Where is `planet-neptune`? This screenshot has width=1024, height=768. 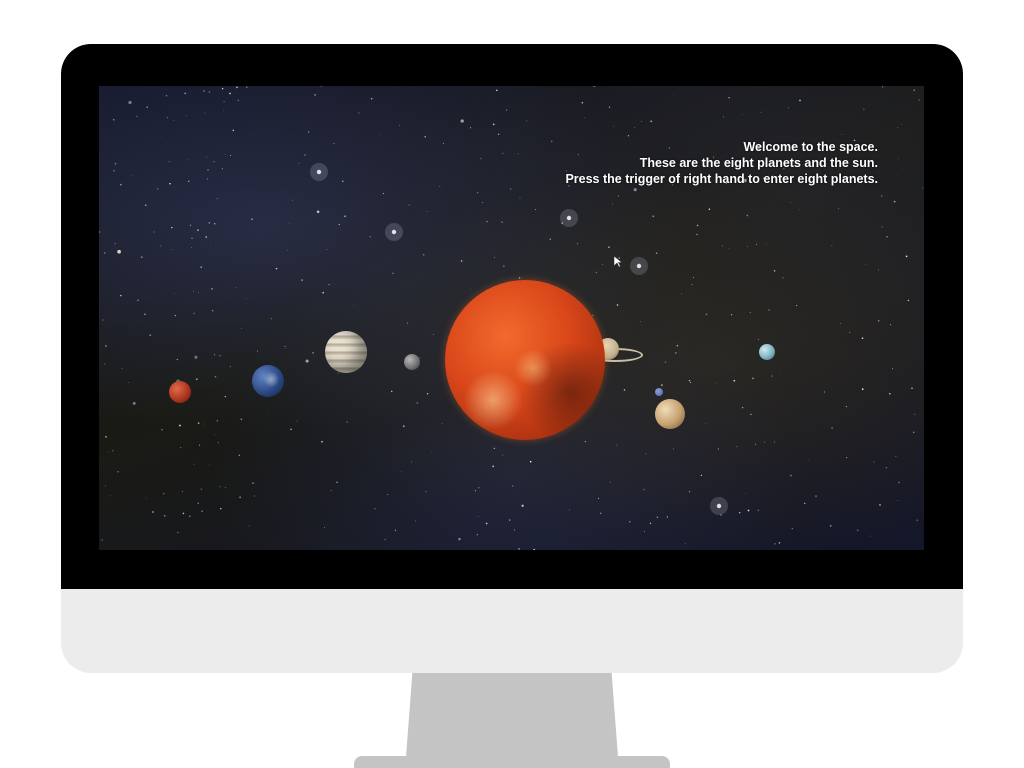
planet-neptune is located at coordinates (767, 352).